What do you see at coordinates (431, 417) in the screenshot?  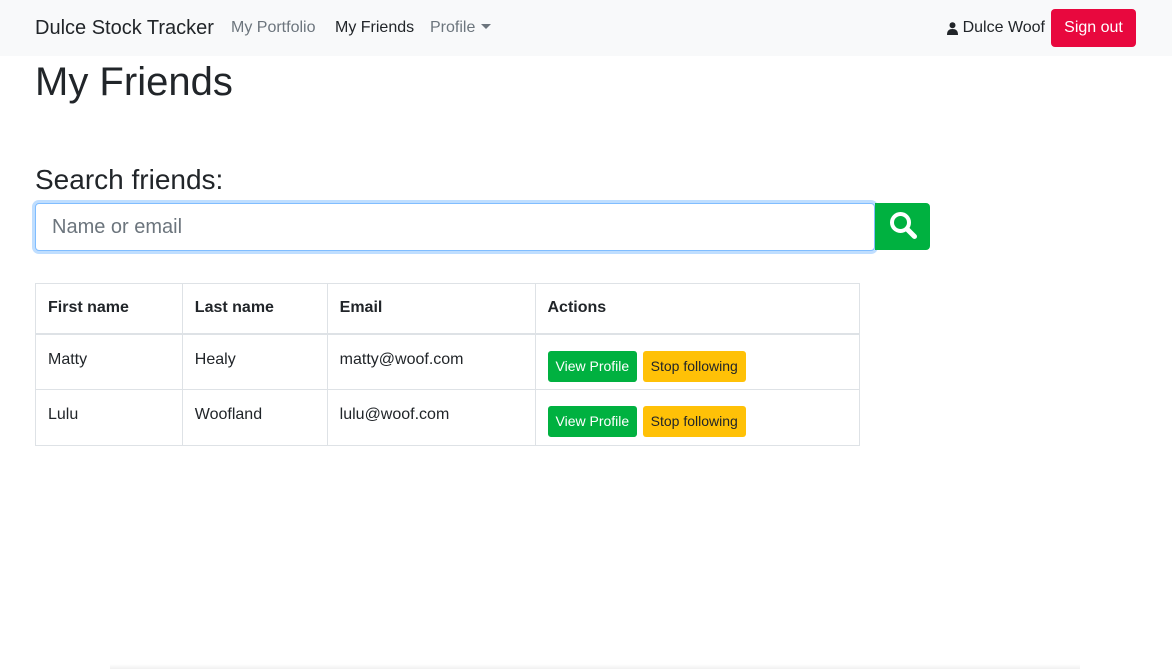 I see `cell-email: lulu@woof.com` at bounding box center [431, 417].